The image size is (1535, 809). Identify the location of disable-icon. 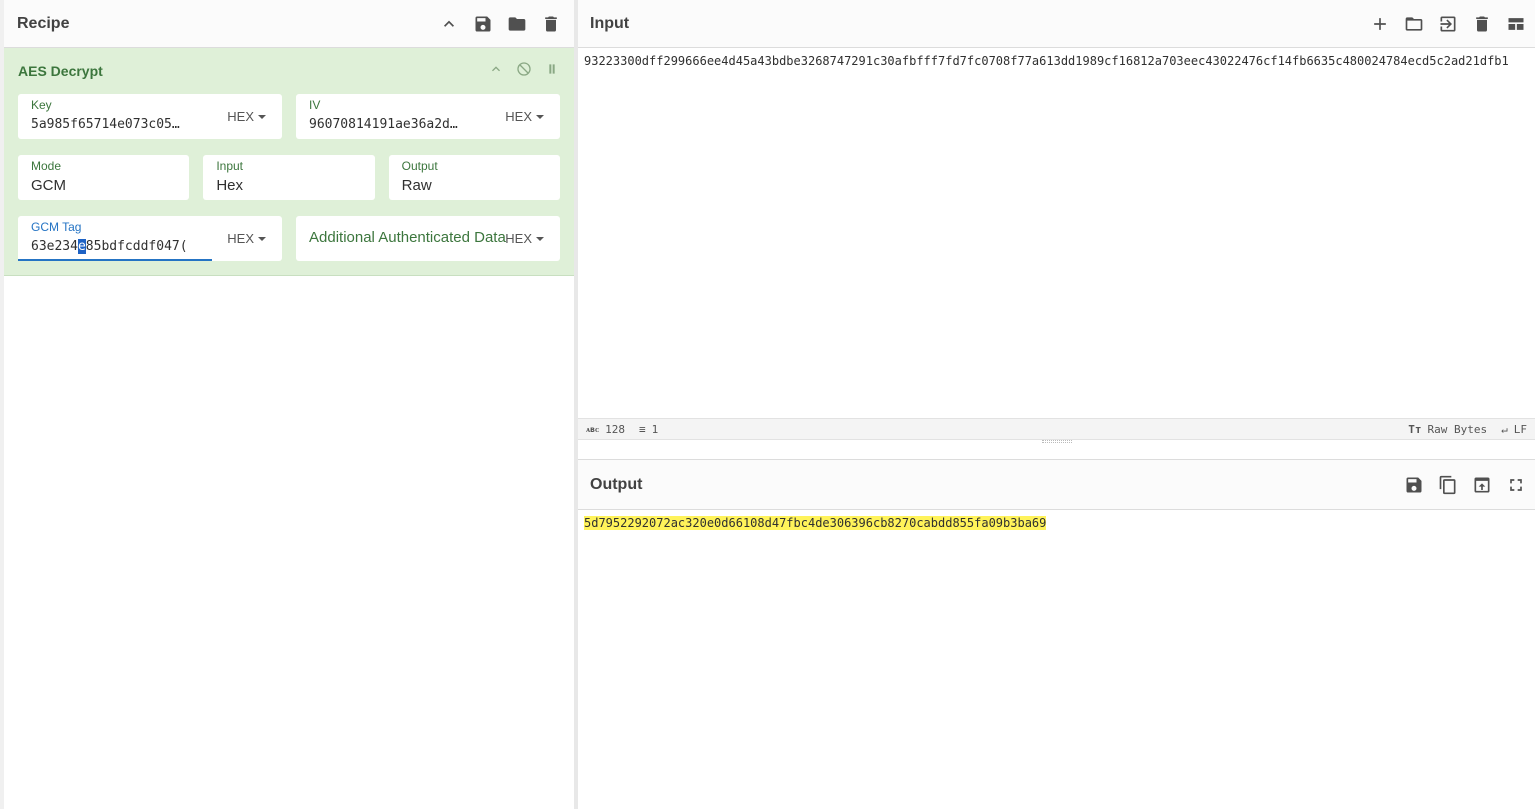
(524, 71).